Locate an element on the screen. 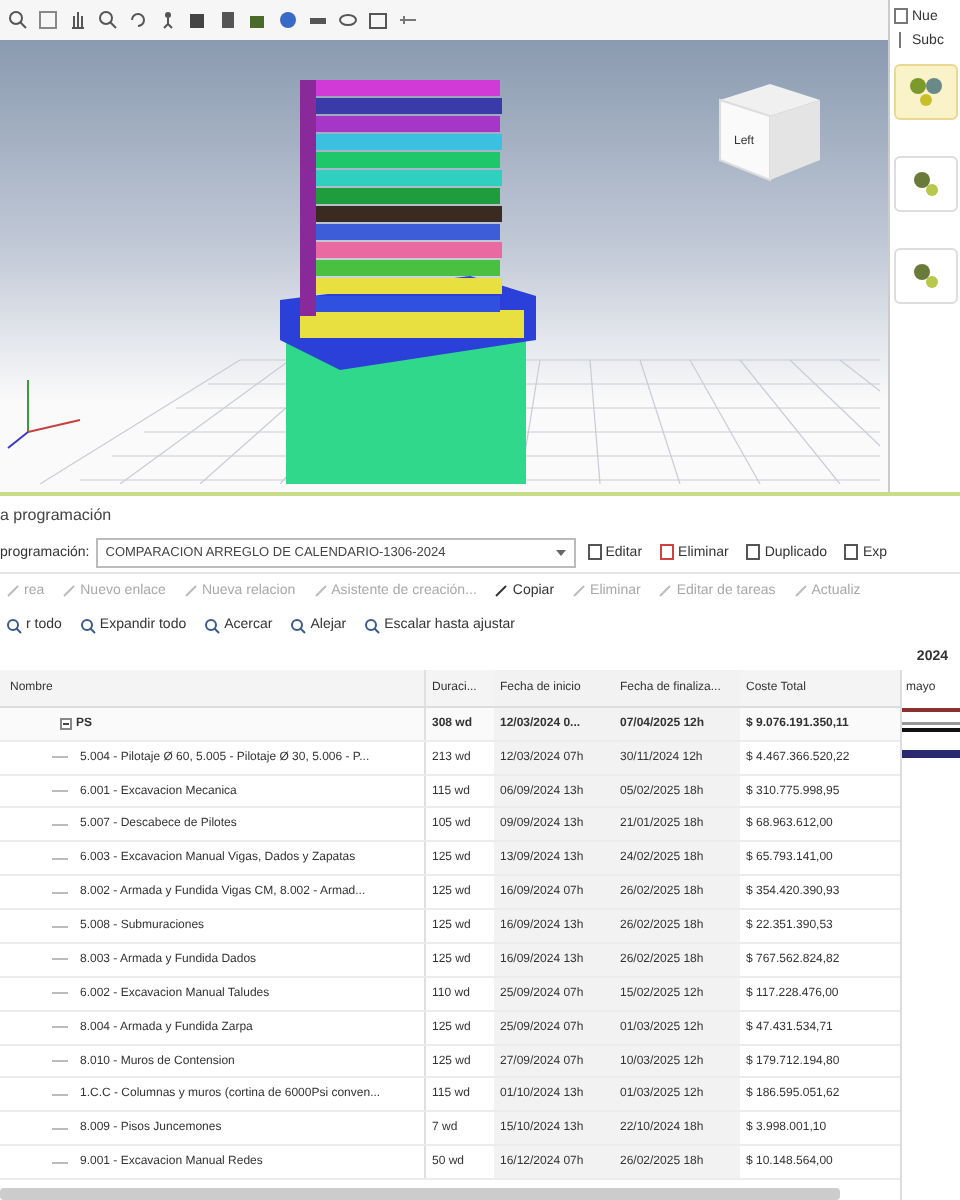 The height and width of the screenshot is (1200, 960). zoom-icon is located at coordinates (18, 20).